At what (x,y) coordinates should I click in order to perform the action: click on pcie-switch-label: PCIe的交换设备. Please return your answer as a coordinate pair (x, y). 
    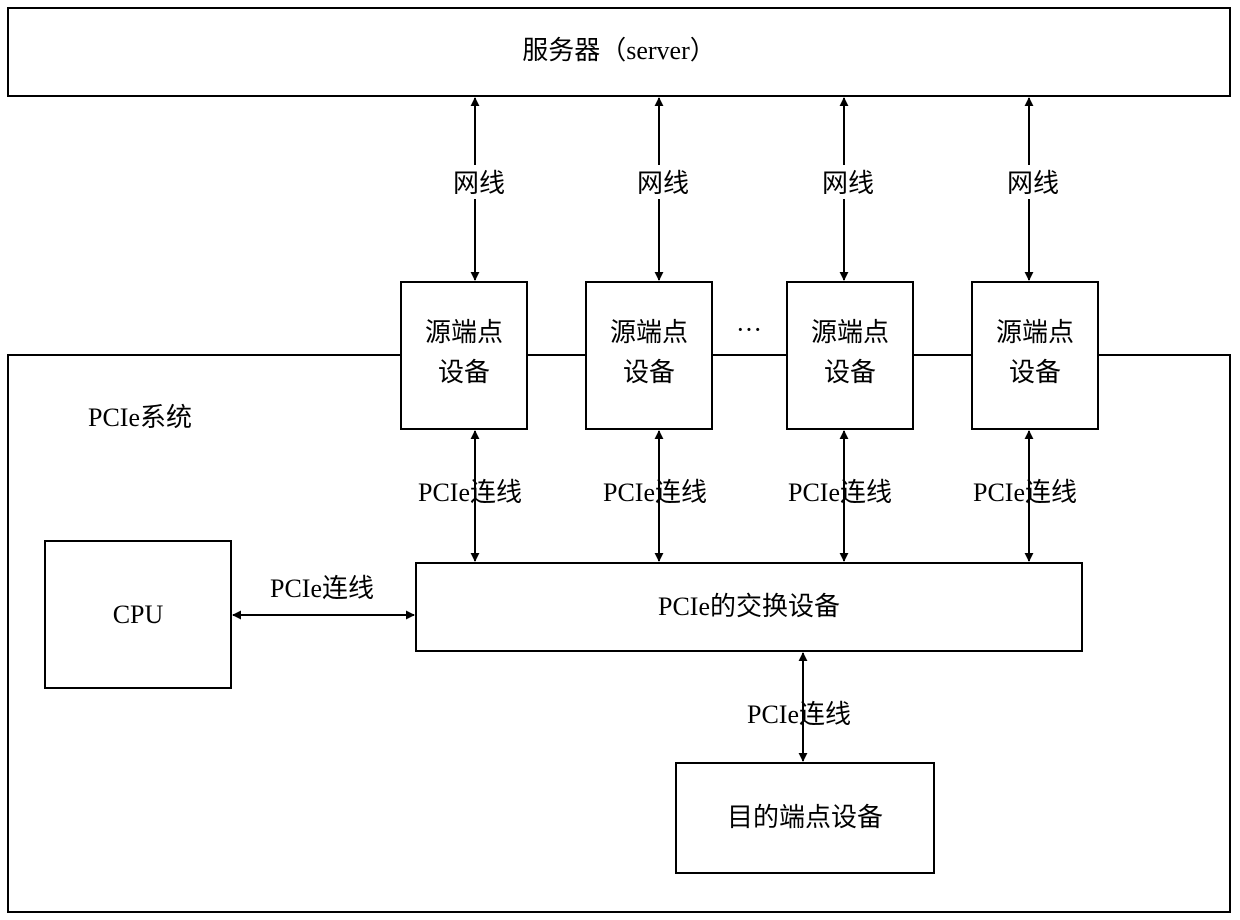
    Looking at the image, I should click on (749, 606).